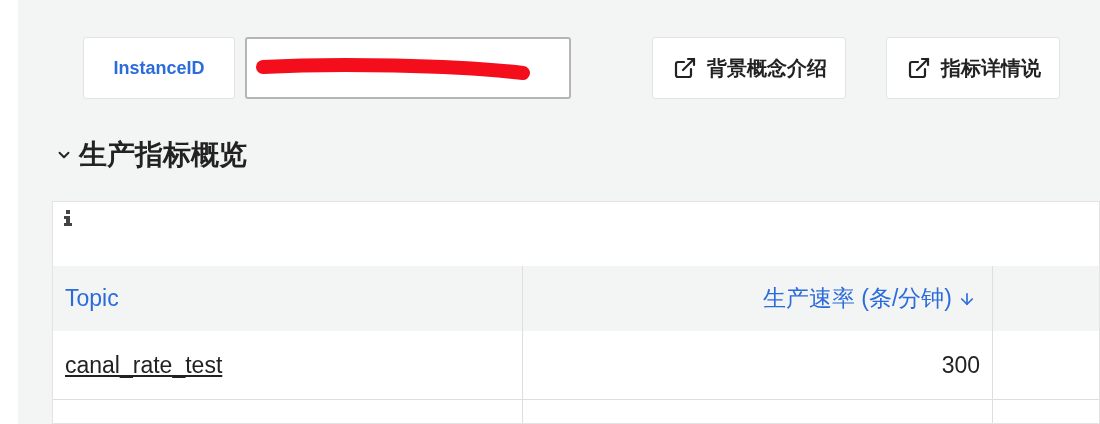 This screenshot has width=1100, height=424. Describe the element at coordinates (288, 298) in the screenshot. I see `column-header: Topic` at that location.